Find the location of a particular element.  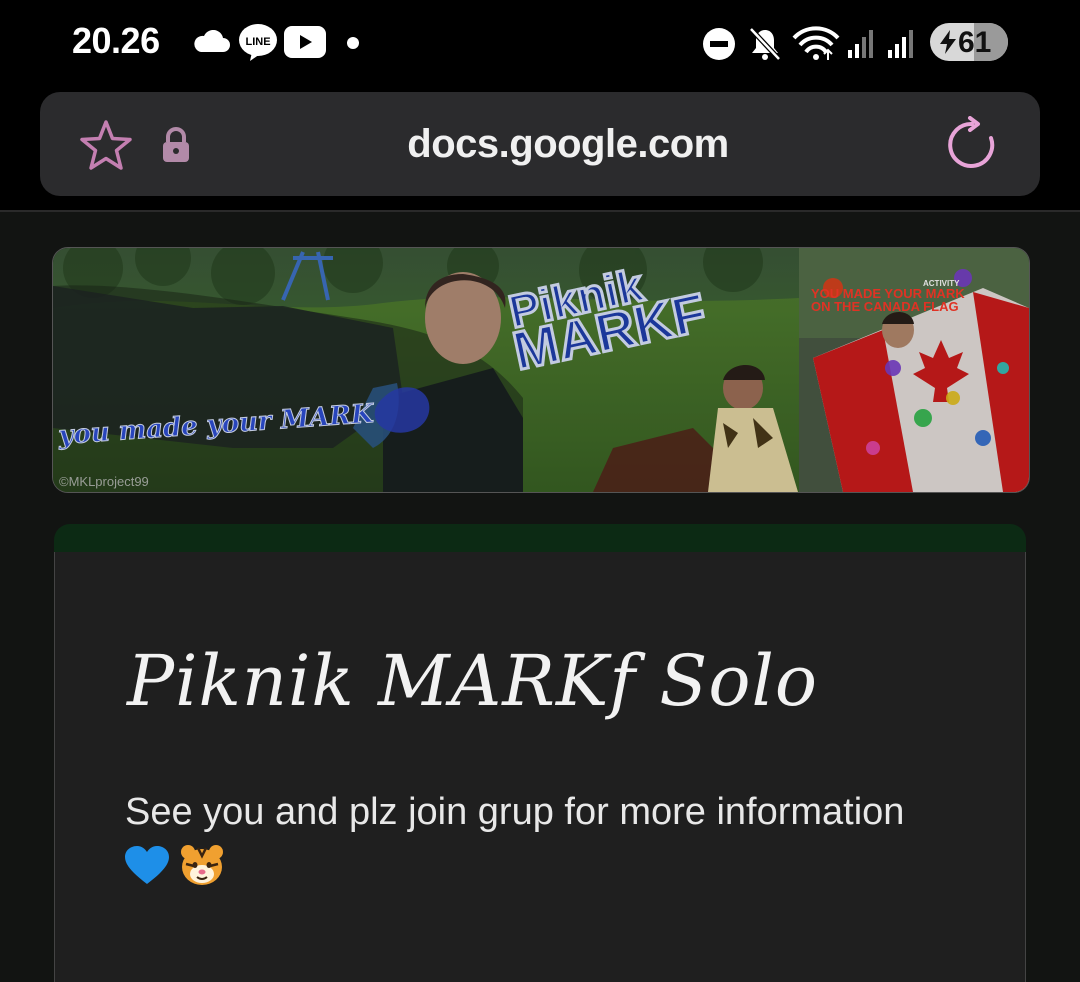

reload-icon is located at coordinates (972, 144).